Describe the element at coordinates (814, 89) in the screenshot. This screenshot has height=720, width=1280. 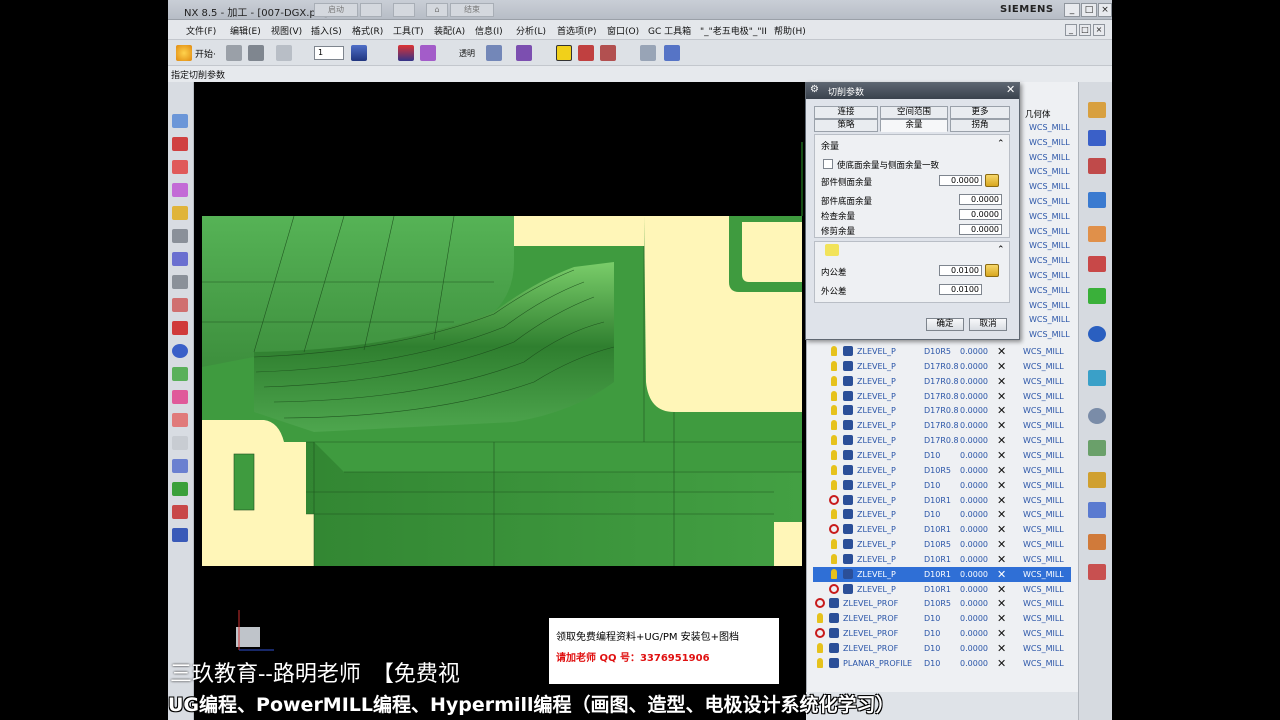
I see `gear-icon: ⚙` at that location.